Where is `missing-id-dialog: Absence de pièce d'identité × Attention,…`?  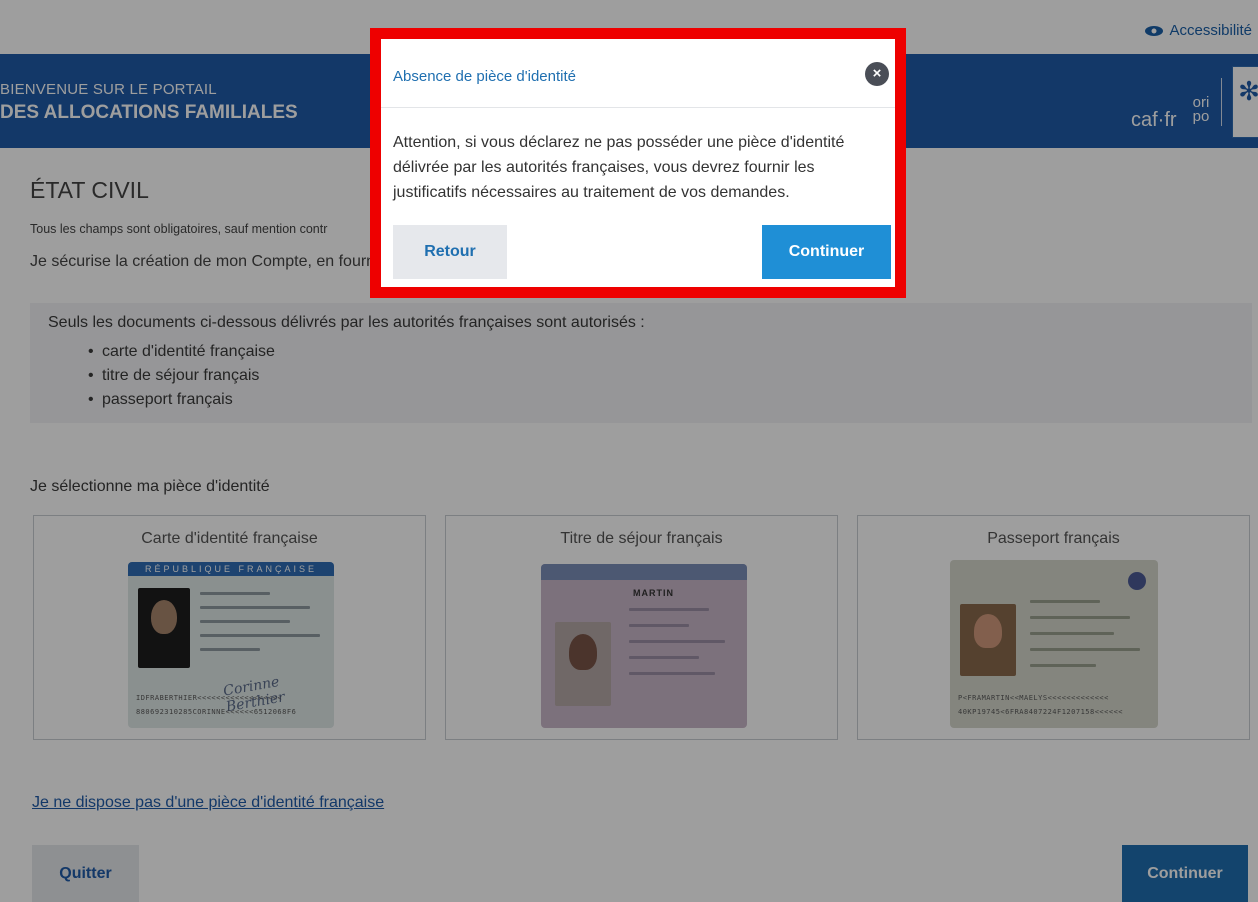
missing-id-dialog: Absence de pièce d'identité × Attention,… is located at coordinates (638, 163).